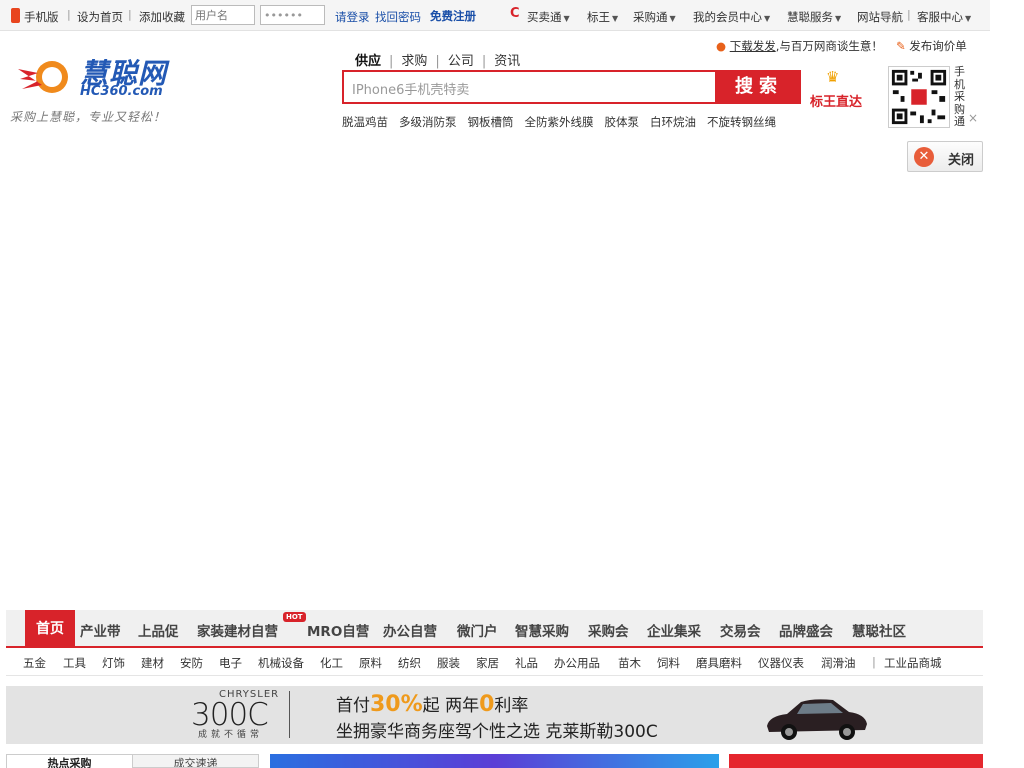  Describe the element at coordinates (100, 17) in the screenshot. I see `set-homepage-link: 设为首页` at that location.